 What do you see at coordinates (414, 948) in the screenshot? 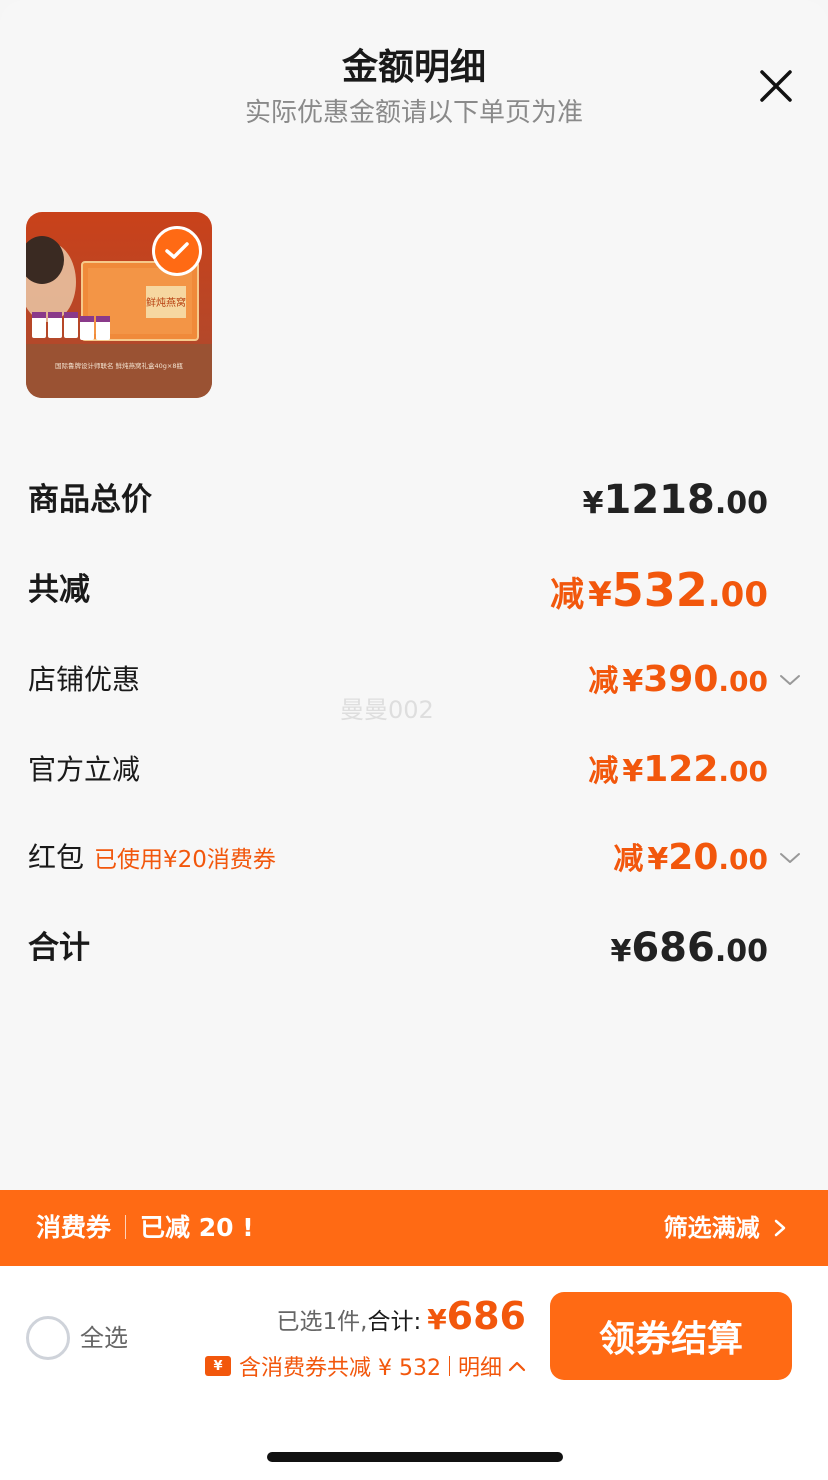
I see `row-grand-total: 合计 ¥686.00` at bounding box center [414, 948].